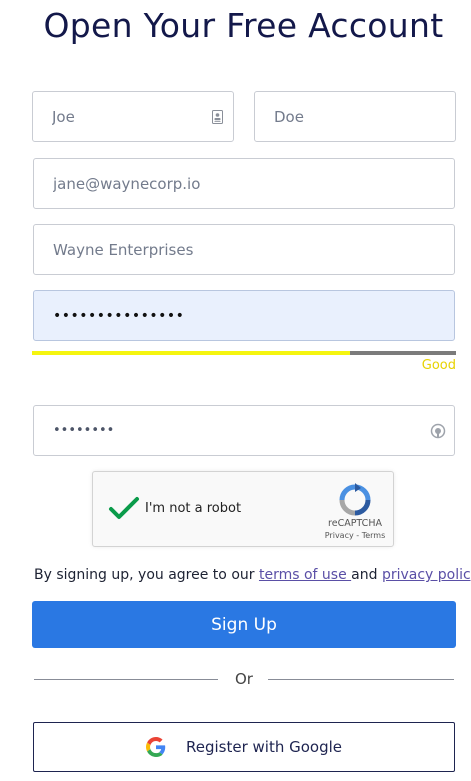  I want to click on recaptcha-links: Privacy - Terms, so click(355, 535).